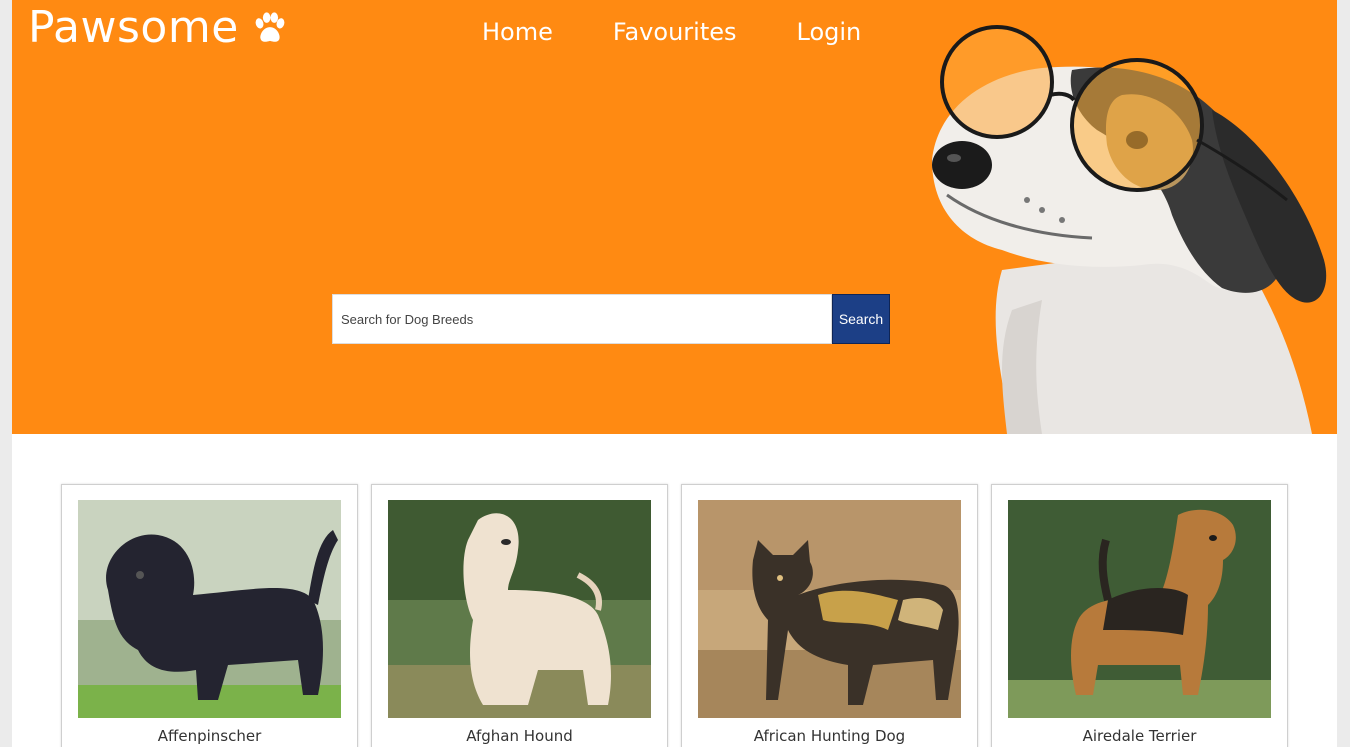 Image resolution: width=1350 pixels, height=747 pixels. What do you see at coordinates (829, 736) in the screenshot?
I see `breed-name: African Hunting Dog` at bounding box center [829, 736].